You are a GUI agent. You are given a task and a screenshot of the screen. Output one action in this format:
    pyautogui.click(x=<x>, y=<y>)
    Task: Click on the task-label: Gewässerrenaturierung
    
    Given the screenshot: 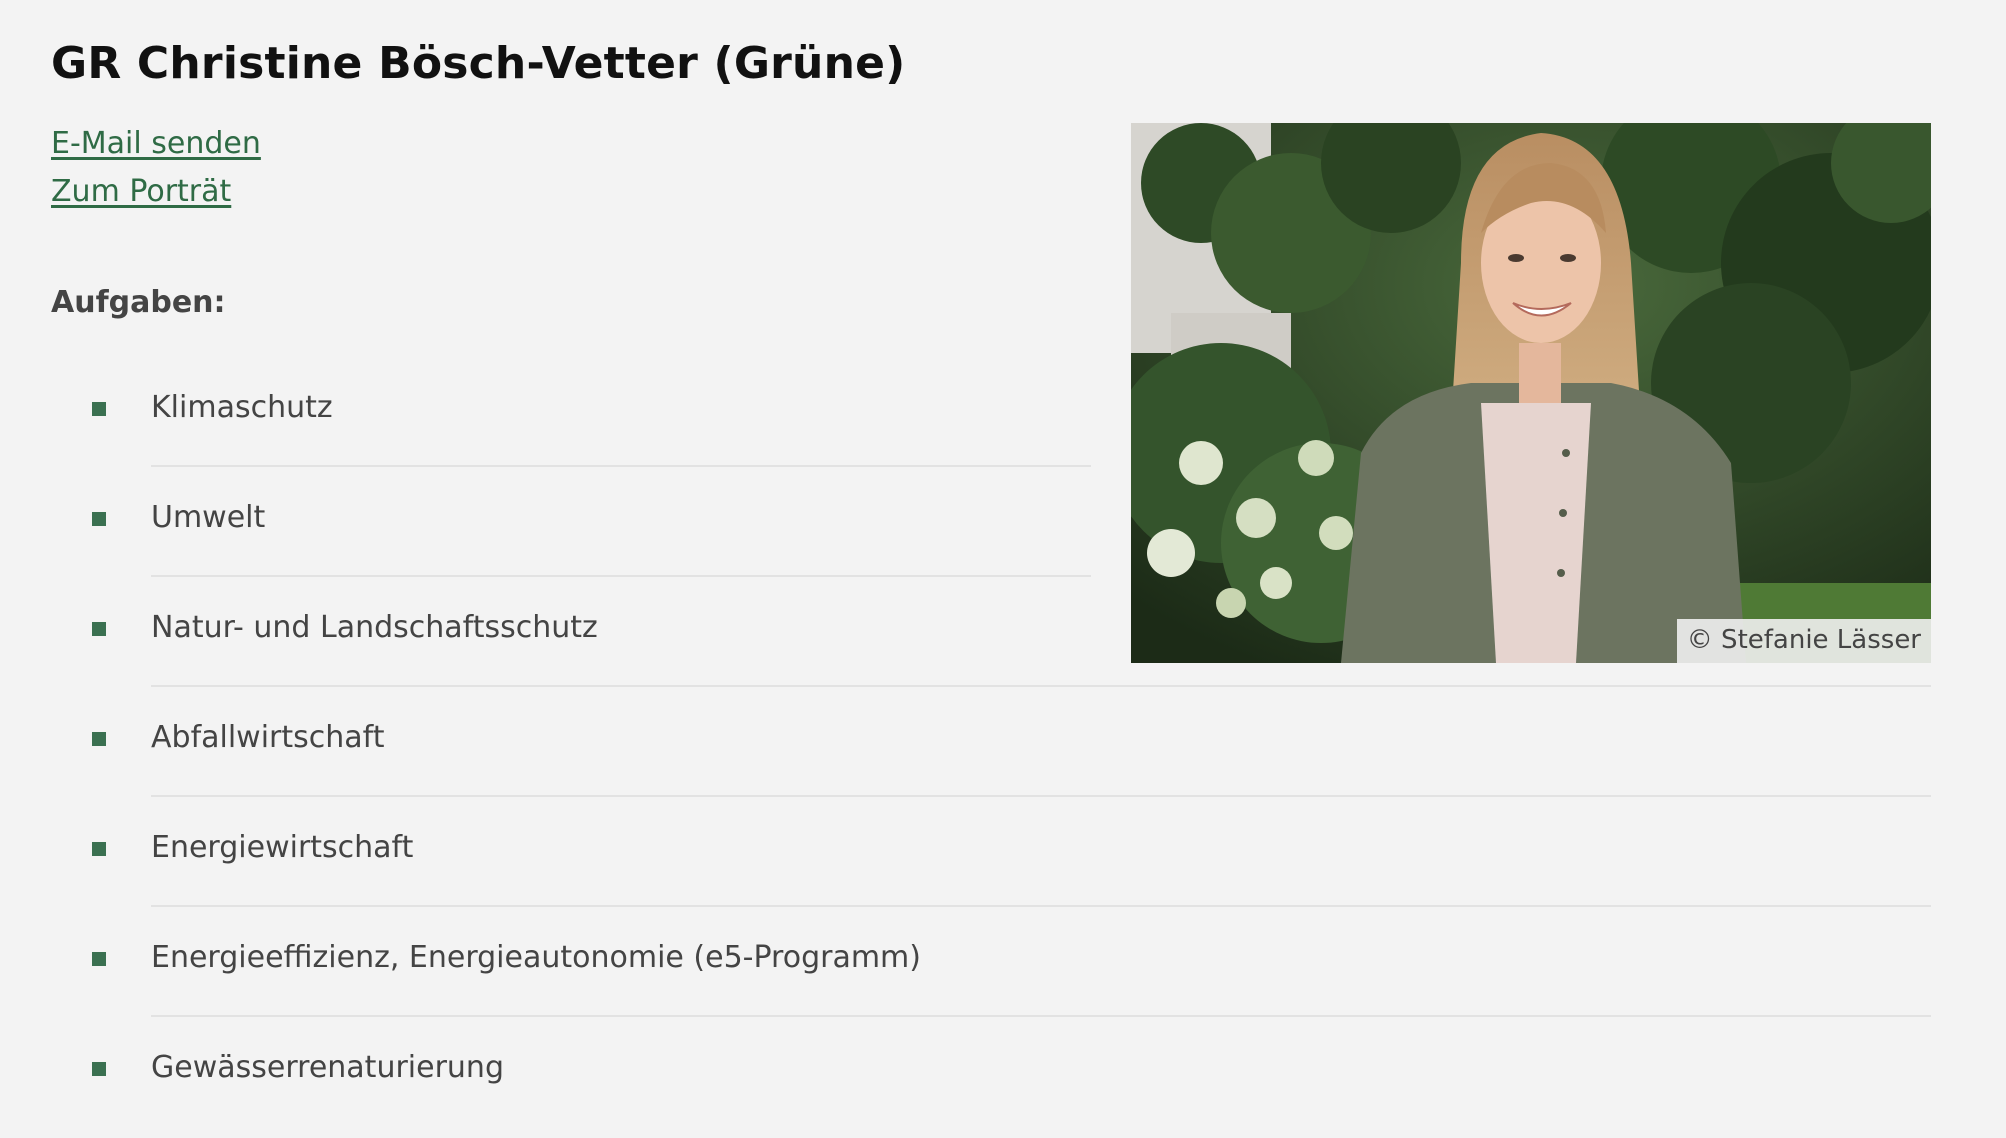 What is the action you would take?
    pyautogui.click(x=327, y=1067)
    